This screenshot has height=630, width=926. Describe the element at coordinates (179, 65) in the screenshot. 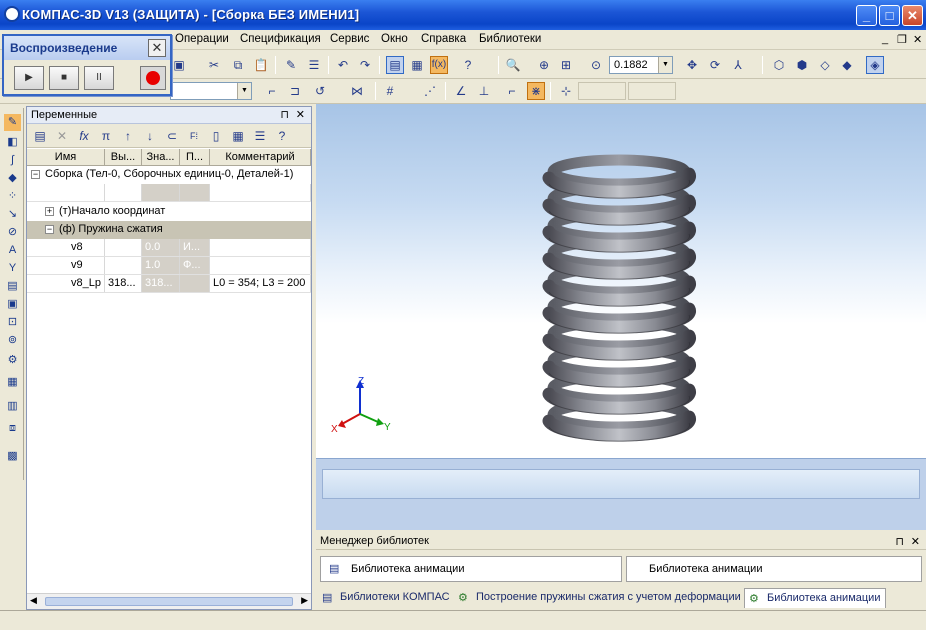

I see `new-file-icon: ▣` at that location.